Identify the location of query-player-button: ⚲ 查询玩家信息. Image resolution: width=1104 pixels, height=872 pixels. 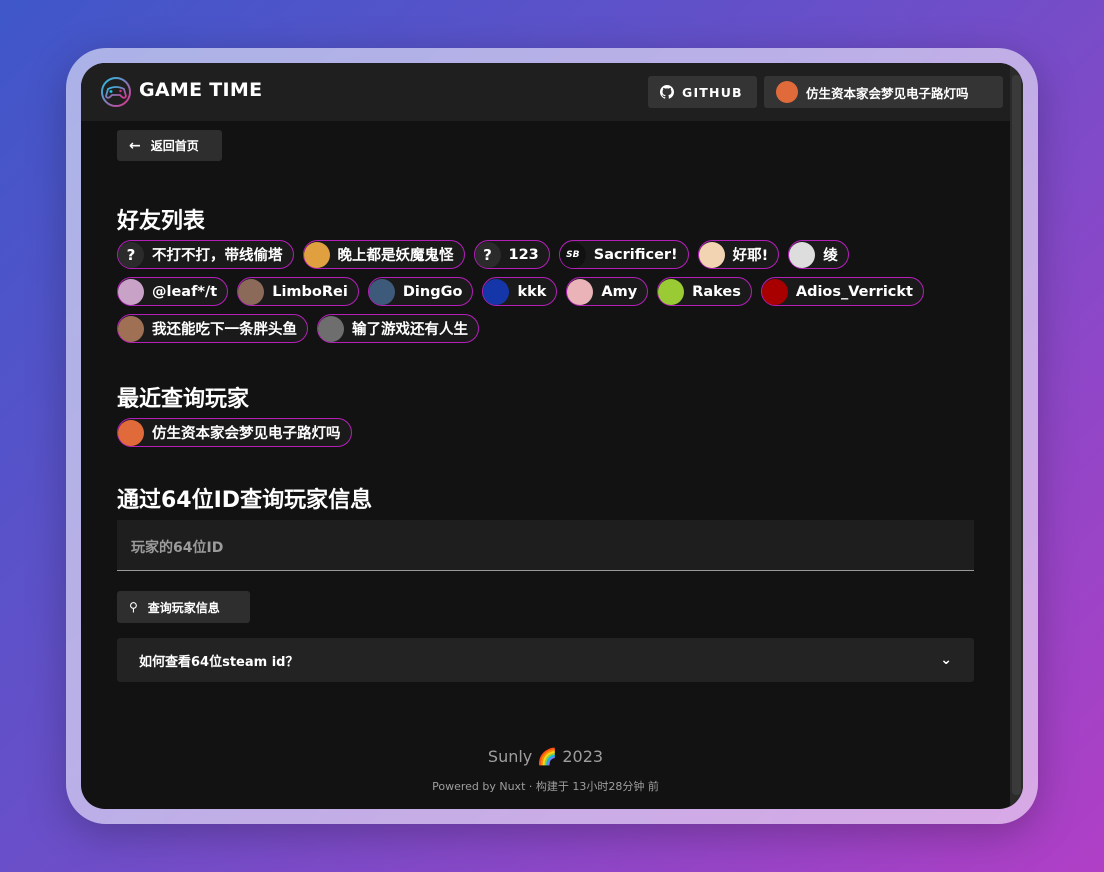
(183, 607).